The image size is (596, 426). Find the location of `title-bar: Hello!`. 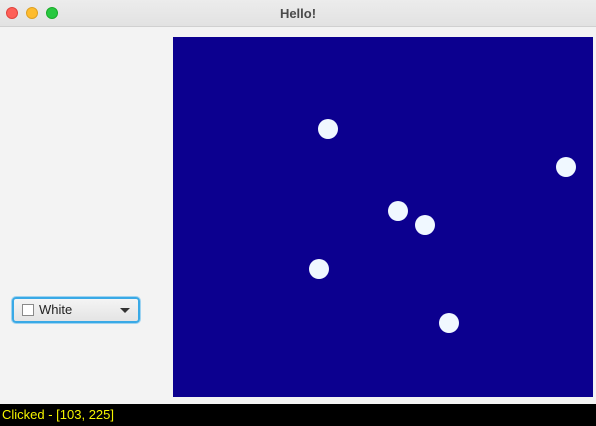

title-bar: Hello! is located at coordinates (298, 13).